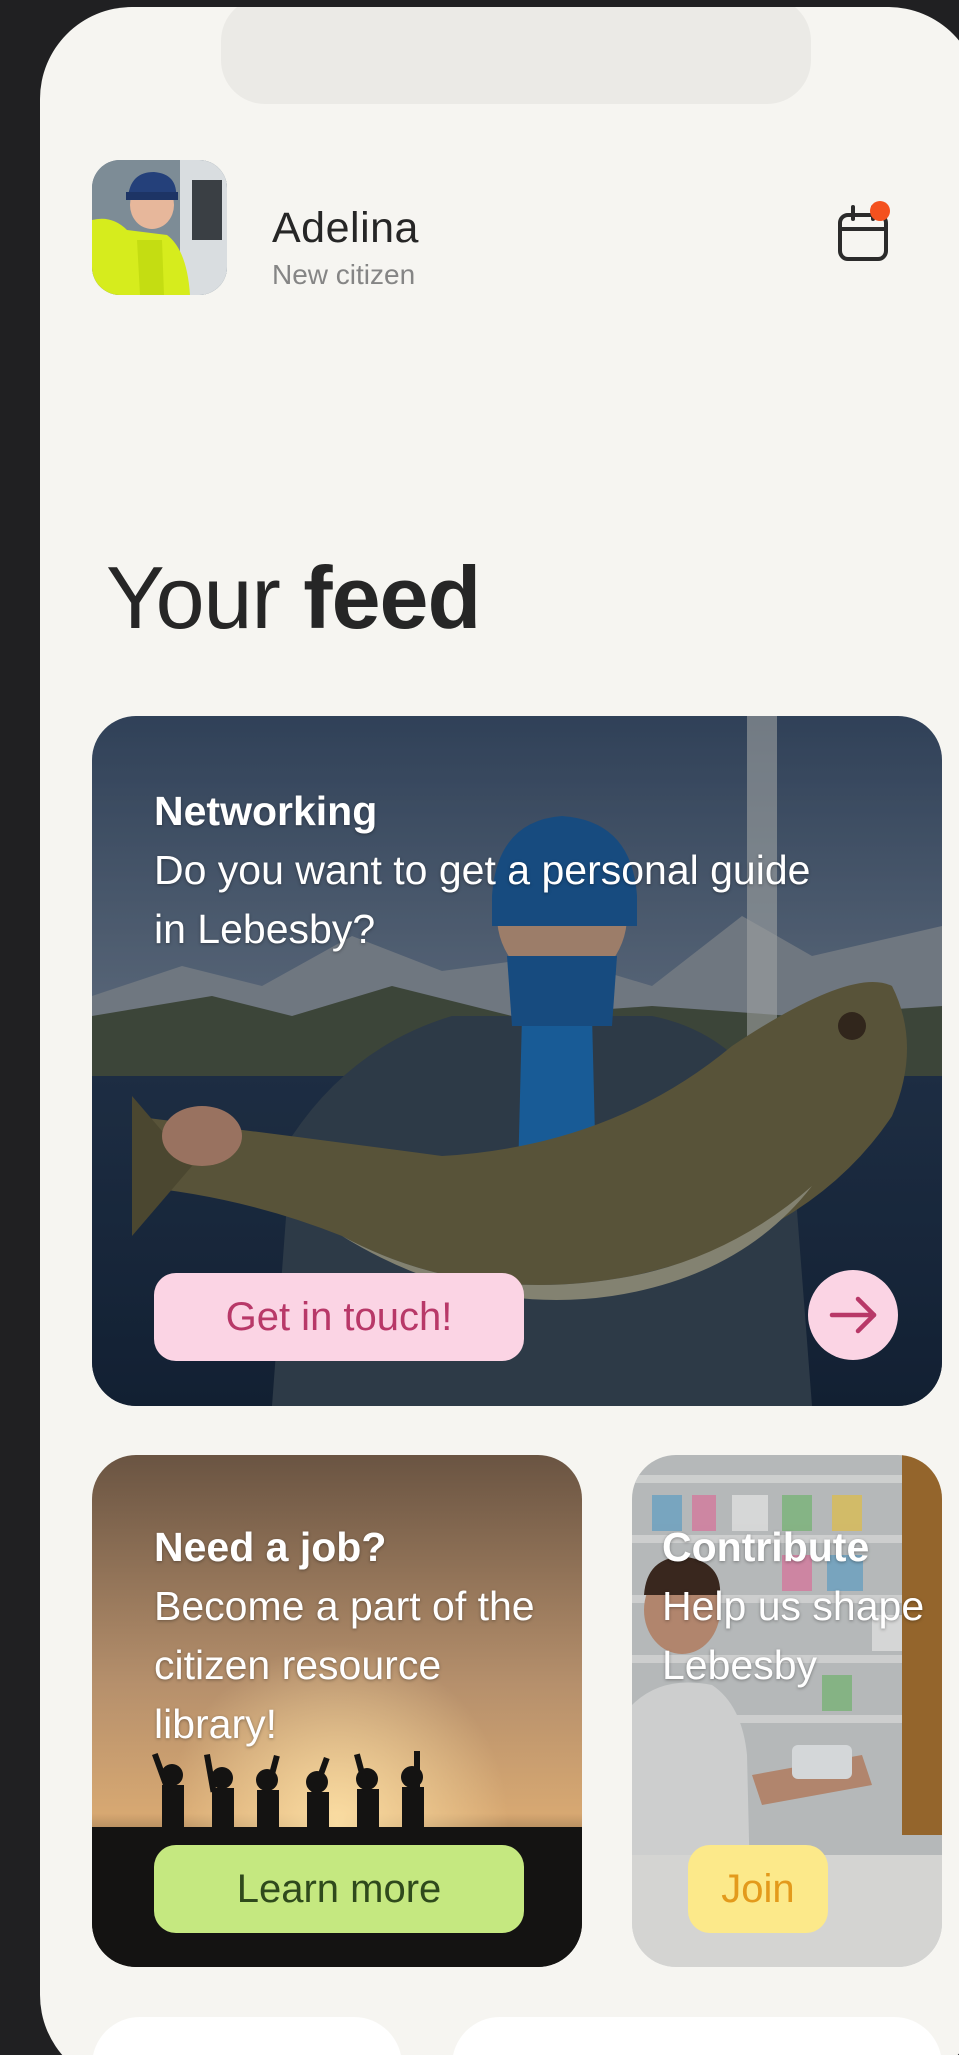  I want to click on notification-dot, so click(880, 211).